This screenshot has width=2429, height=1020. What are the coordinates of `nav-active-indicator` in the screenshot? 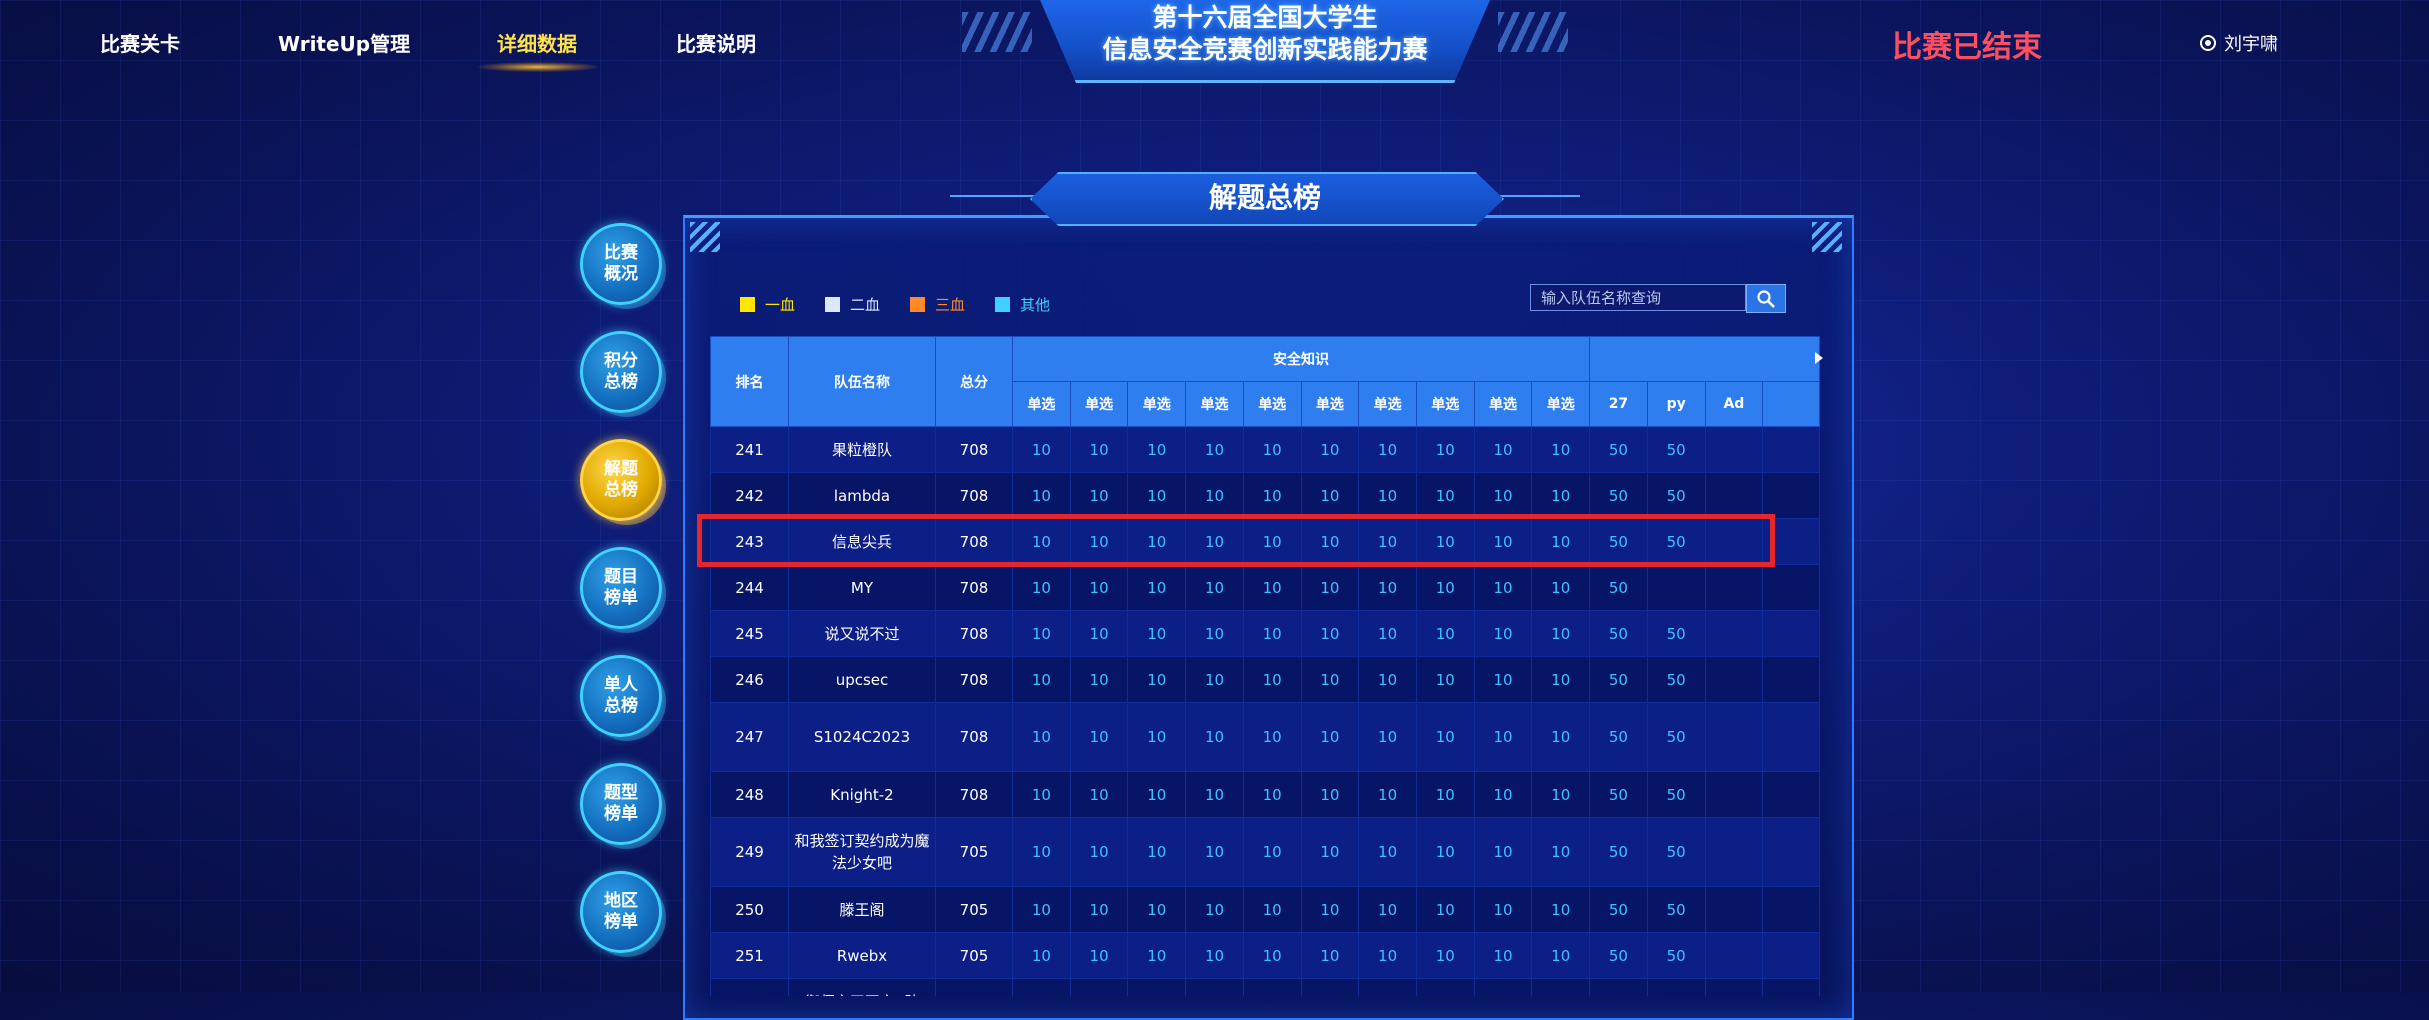 It's located at (538, 67).